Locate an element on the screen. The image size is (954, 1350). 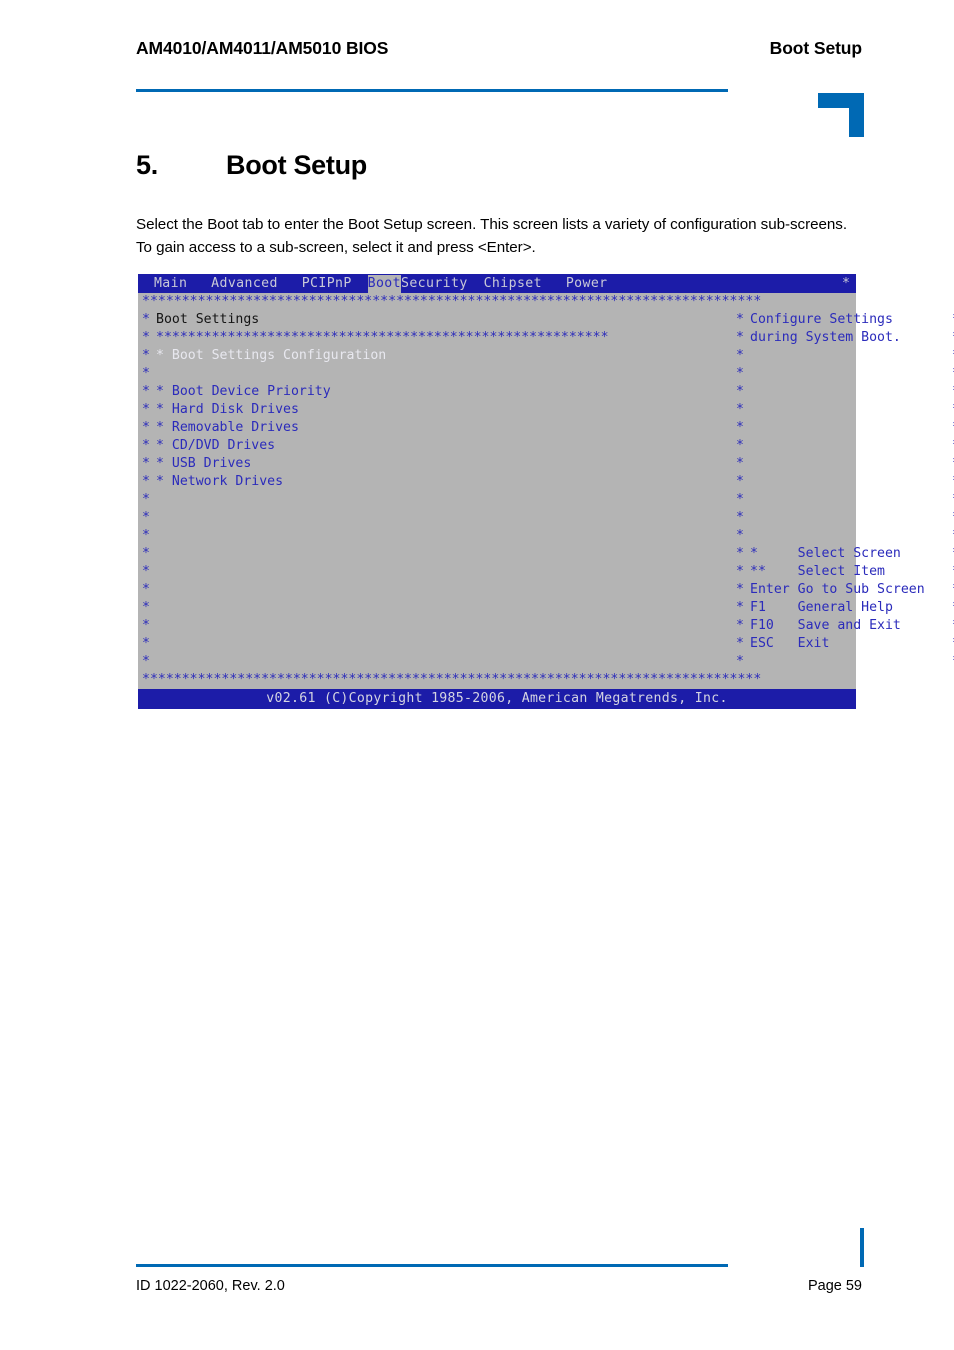
bios-legend-select-item: ** Select Item is located at coordinates (817, 571).